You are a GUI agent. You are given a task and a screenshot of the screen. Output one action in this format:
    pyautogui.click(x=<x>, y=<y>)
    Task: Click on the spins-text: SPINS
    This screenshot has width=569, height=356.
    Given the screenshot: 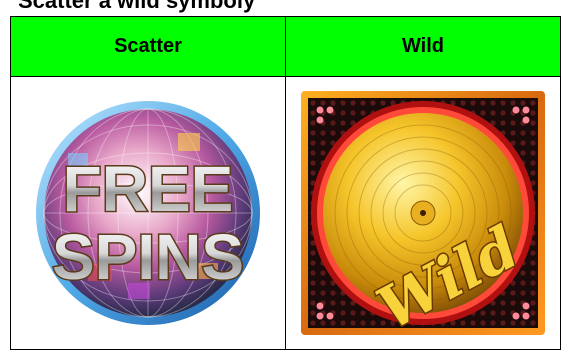 What is the action you would take?
    pyautogui.click(x=148, y=257)
    